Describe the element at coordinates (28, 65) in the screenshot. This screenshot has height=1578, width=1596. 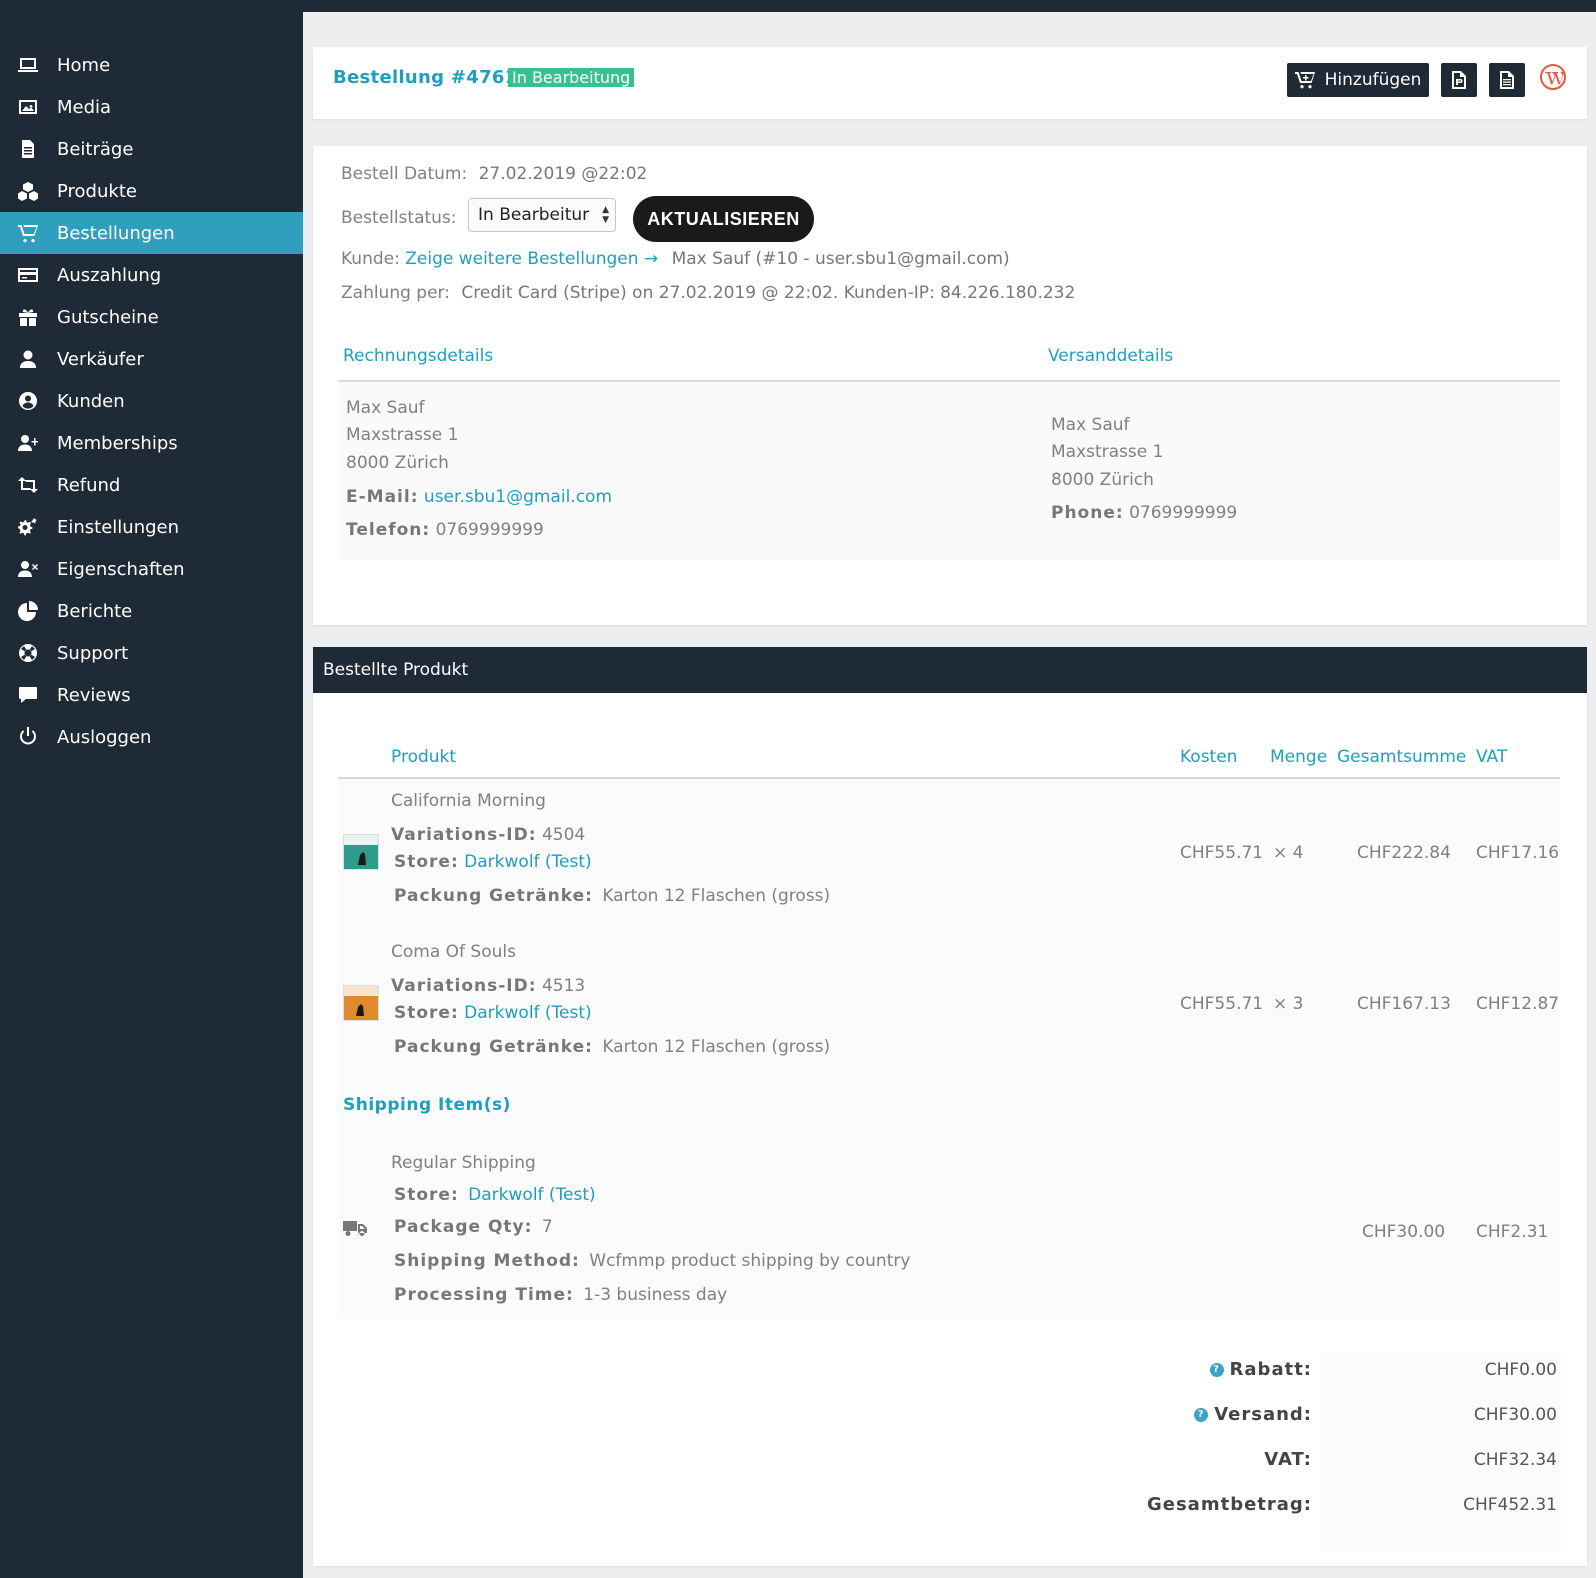
I see `monitor-icon` at that location.